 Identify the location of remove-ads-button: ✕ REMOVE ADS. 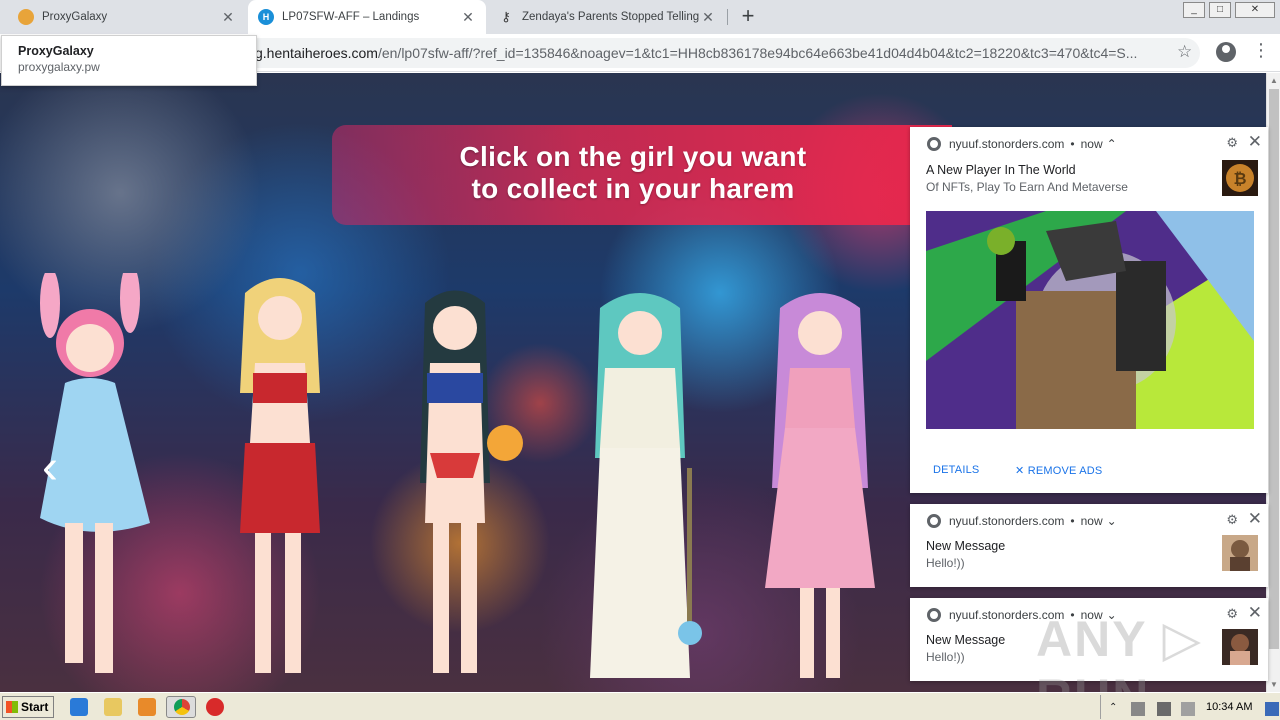
(1058, 470).